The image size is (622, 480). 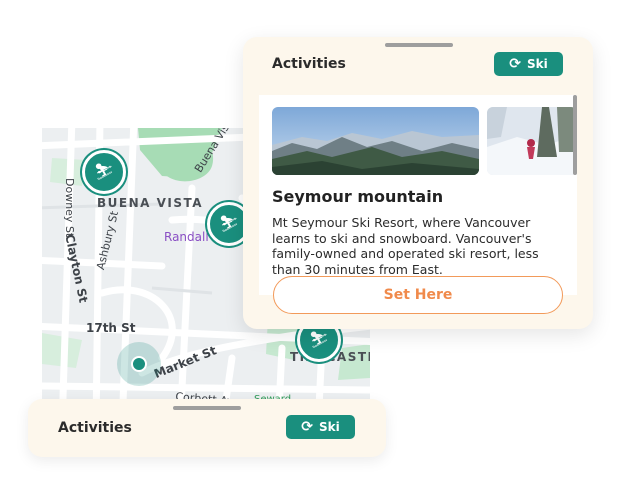 What do you see at coordinates (95, 428) in the screenshot?
I see `sheet-title: Activities` at bounding box center [95, 428].